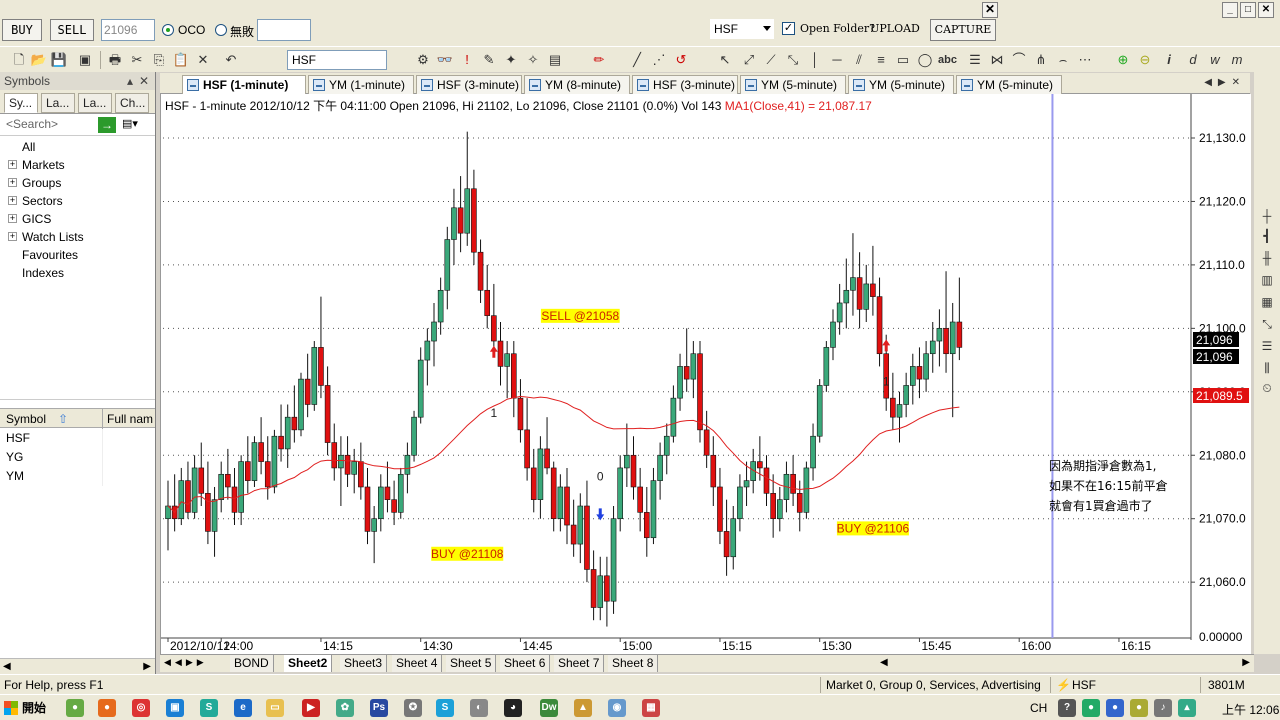 The width and height of the screenshot is (1280, 720). Describe the element at coordinates (975, 60) in the screenshot. I see `fibonacci-icon: ☰` at that location.